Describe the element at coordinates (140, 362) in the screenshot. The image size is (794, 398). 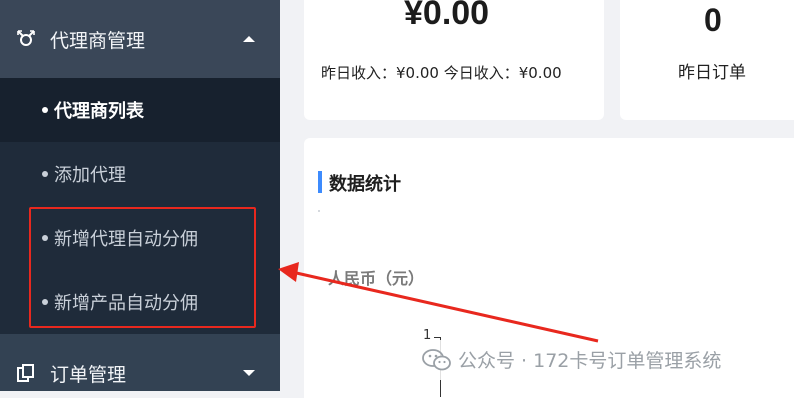
I see `menu-group-order-management: 订单管理` at that location.